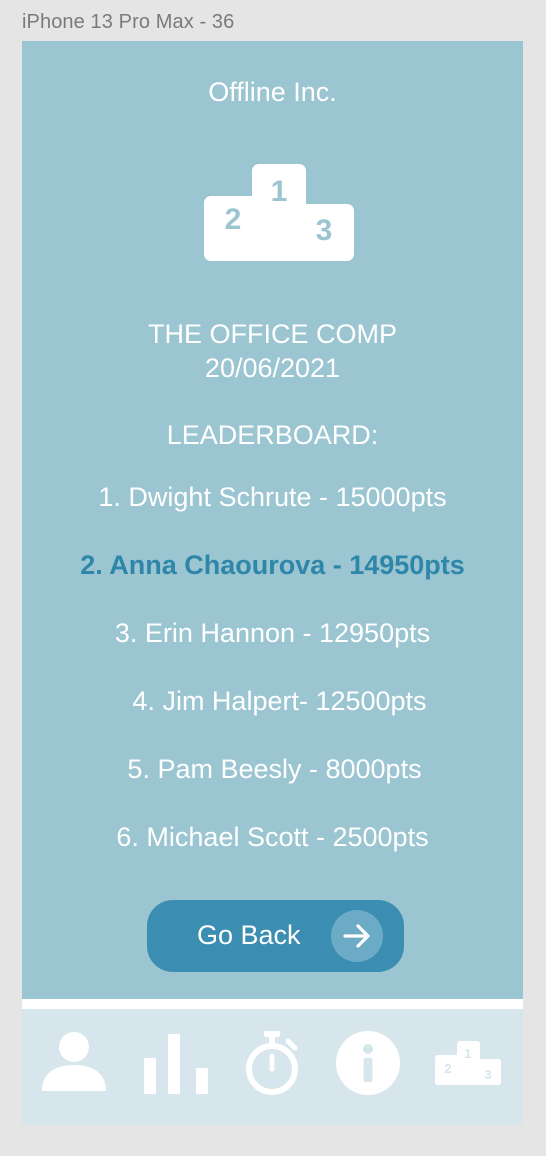  I want to click on competition-name: THE OFFICE COMP, so click(272, 334).